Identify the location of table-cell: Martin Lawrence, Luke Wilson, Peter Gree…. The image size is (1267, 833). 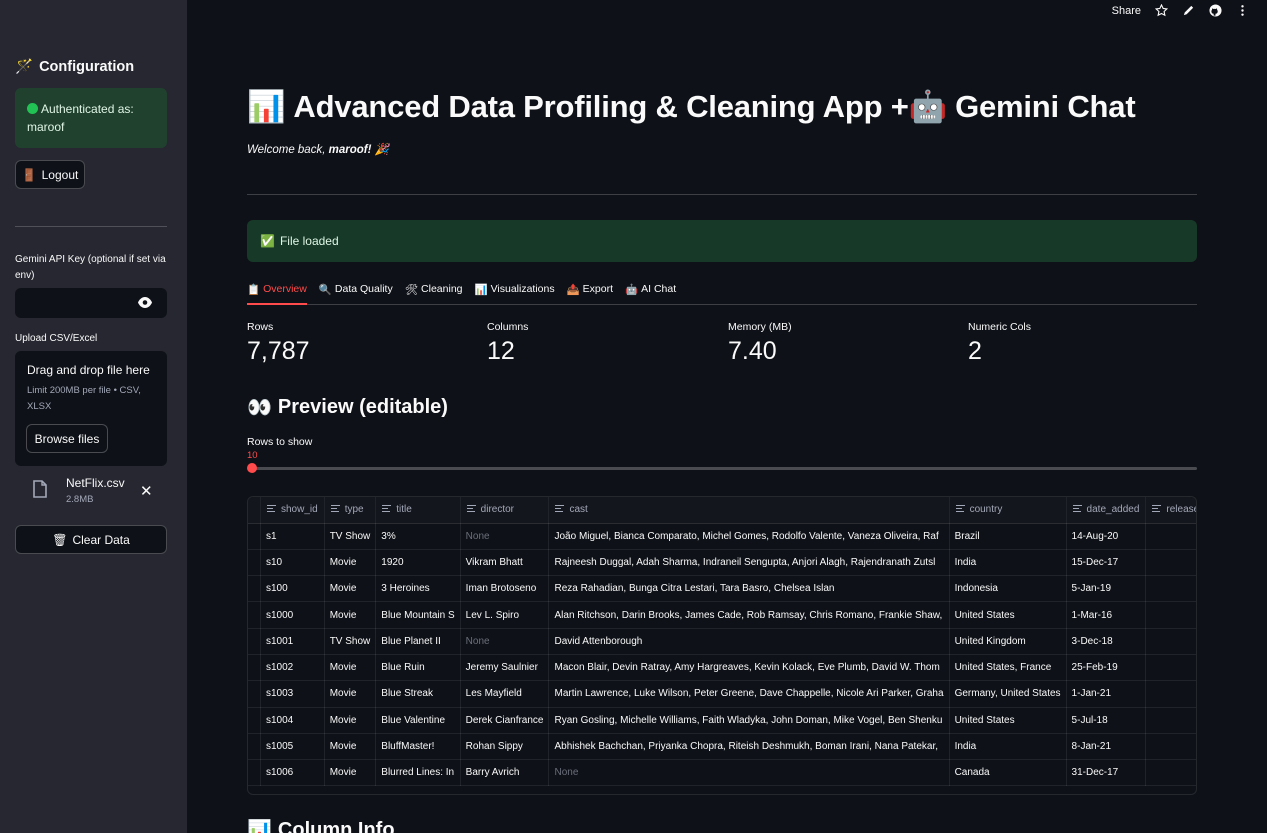
(749, 694).